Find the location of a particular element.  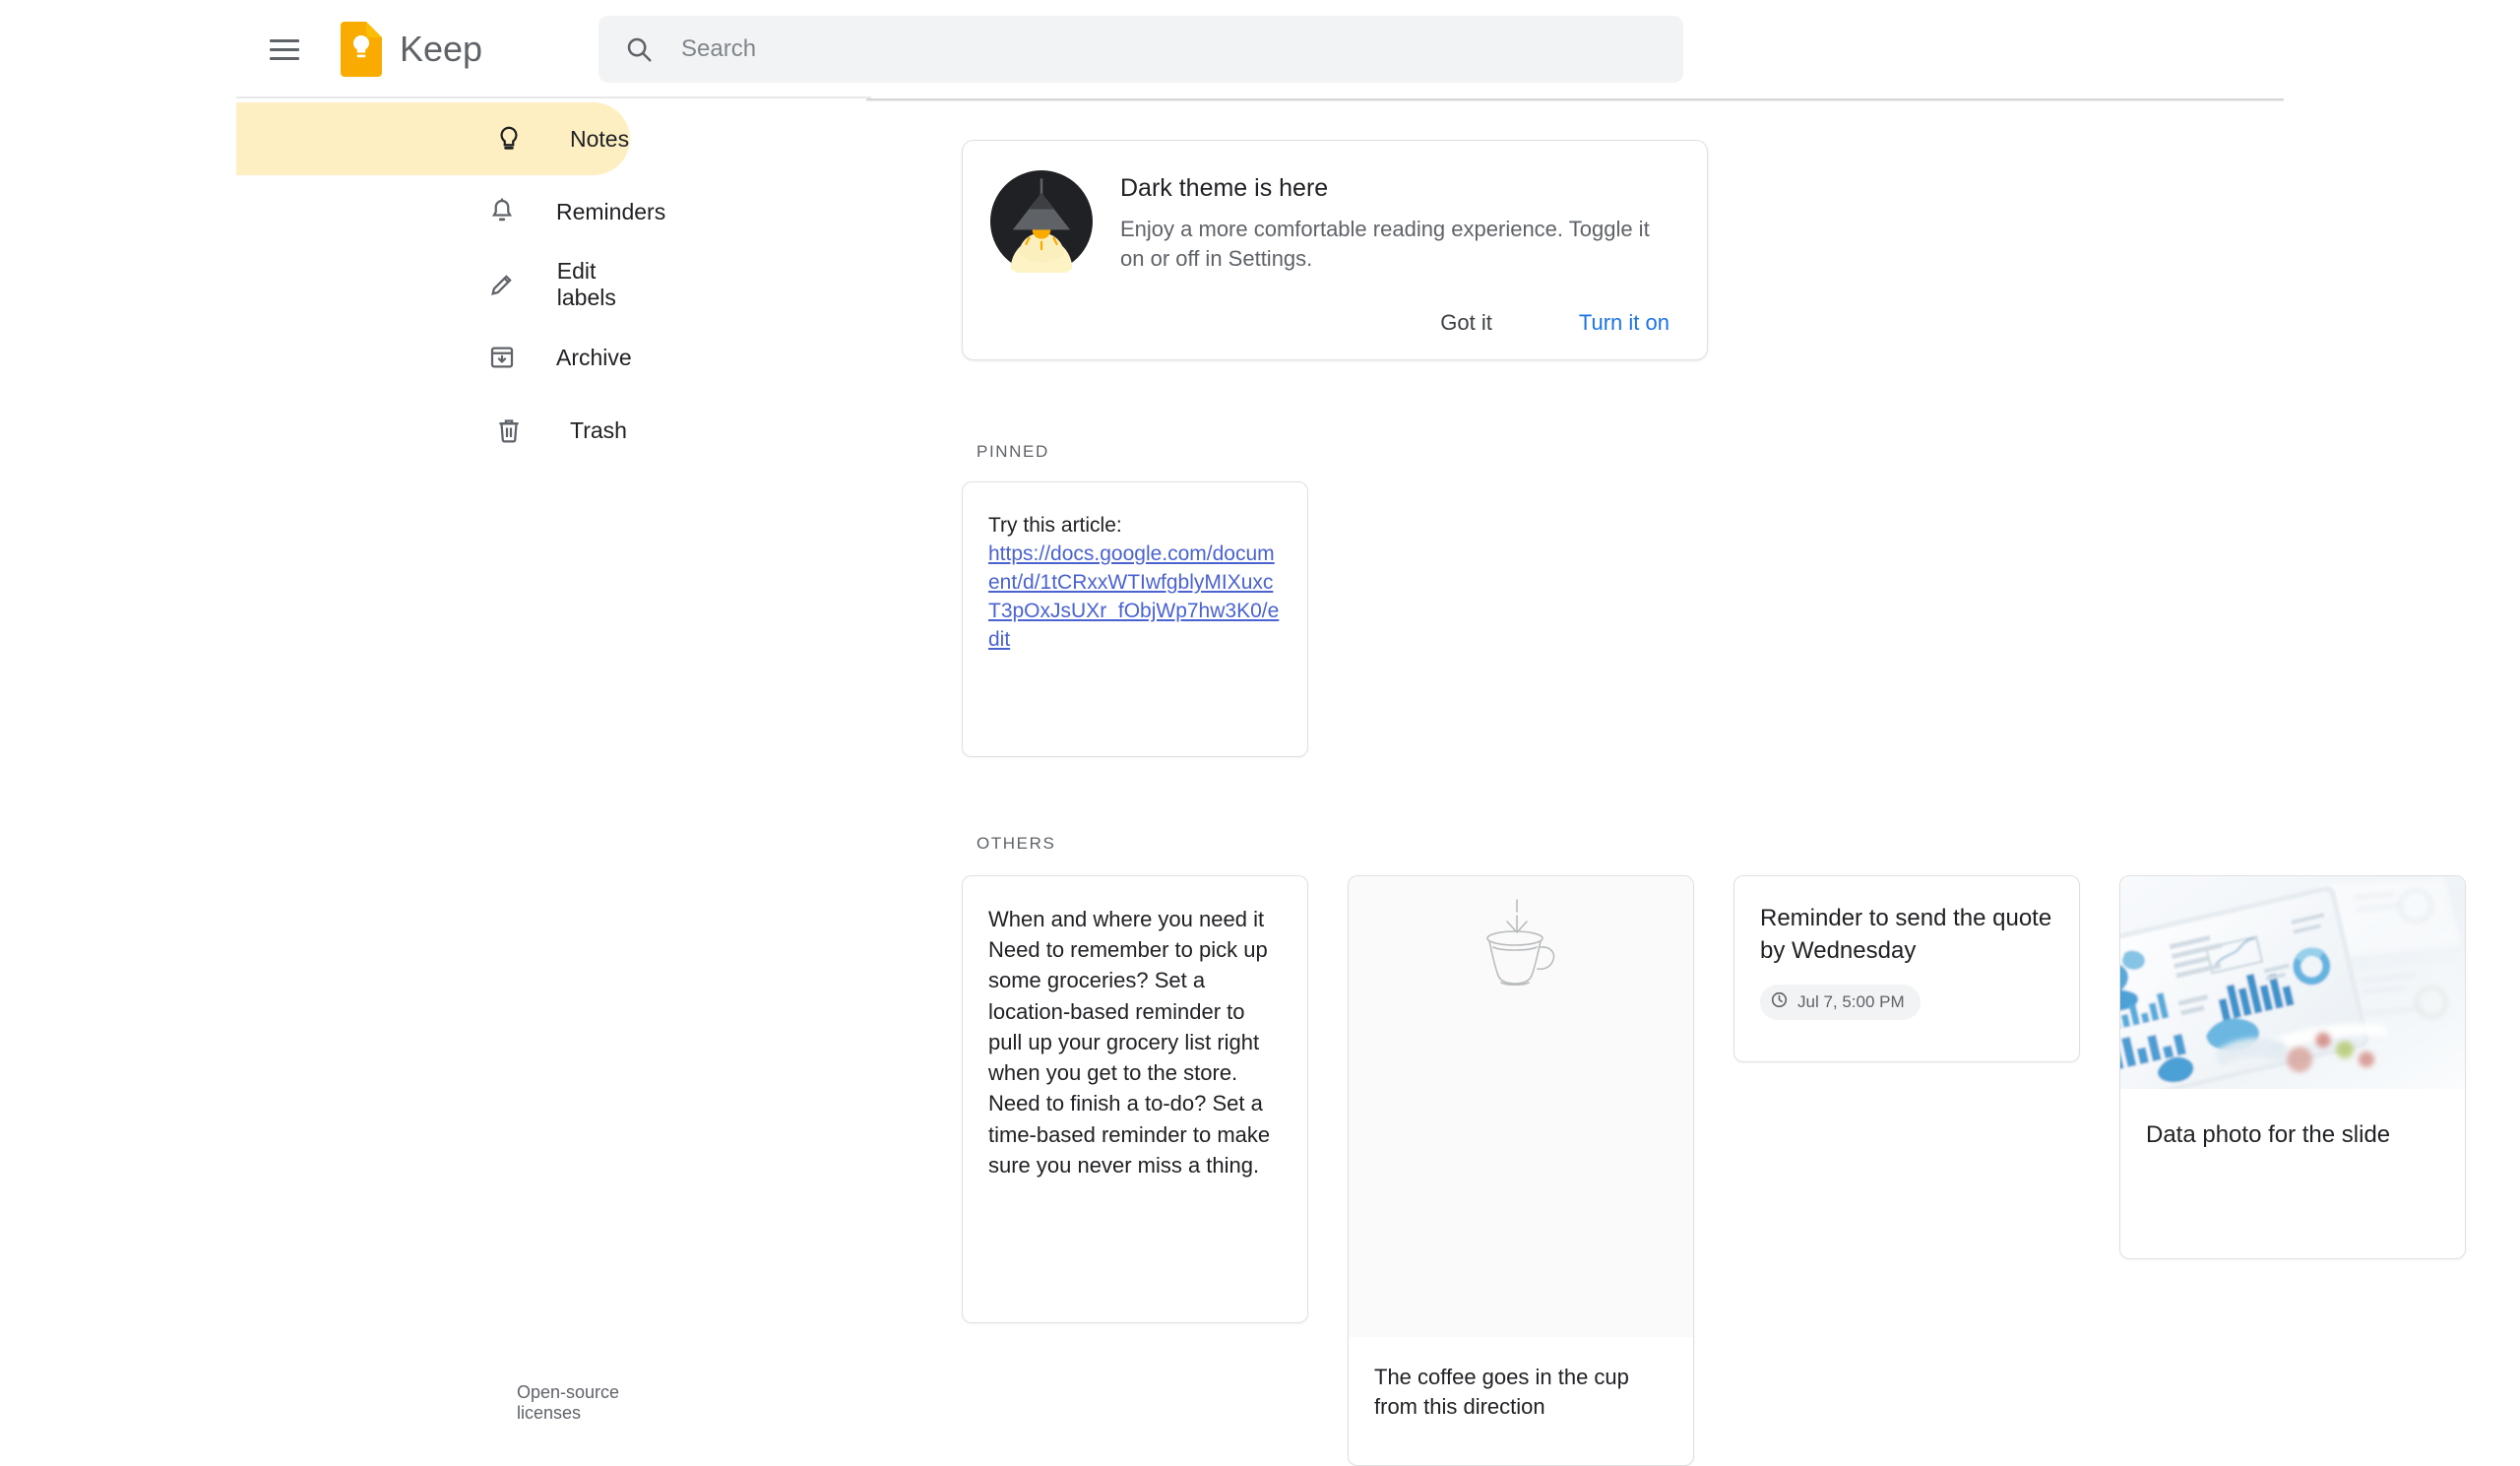

reminder-chip: Jul 7, 5:00 PM is located at coordinates (1840, 1003).